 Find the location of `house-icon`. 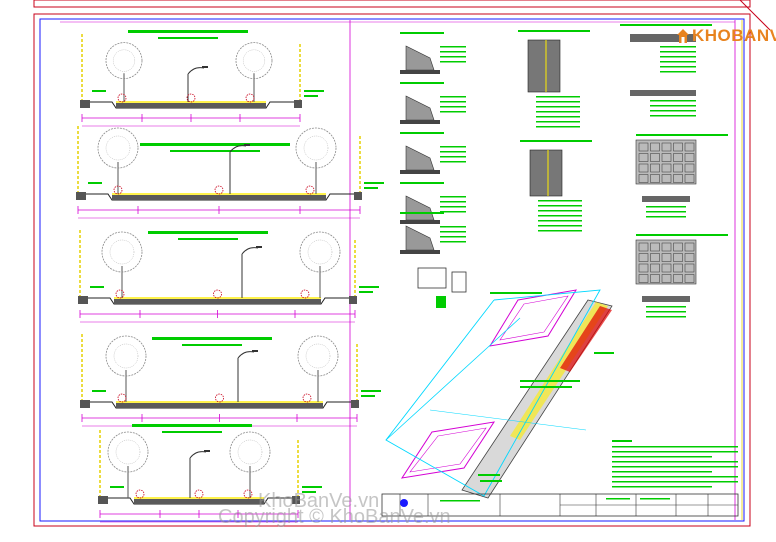

house-icon is located at coordinates (683, 36).